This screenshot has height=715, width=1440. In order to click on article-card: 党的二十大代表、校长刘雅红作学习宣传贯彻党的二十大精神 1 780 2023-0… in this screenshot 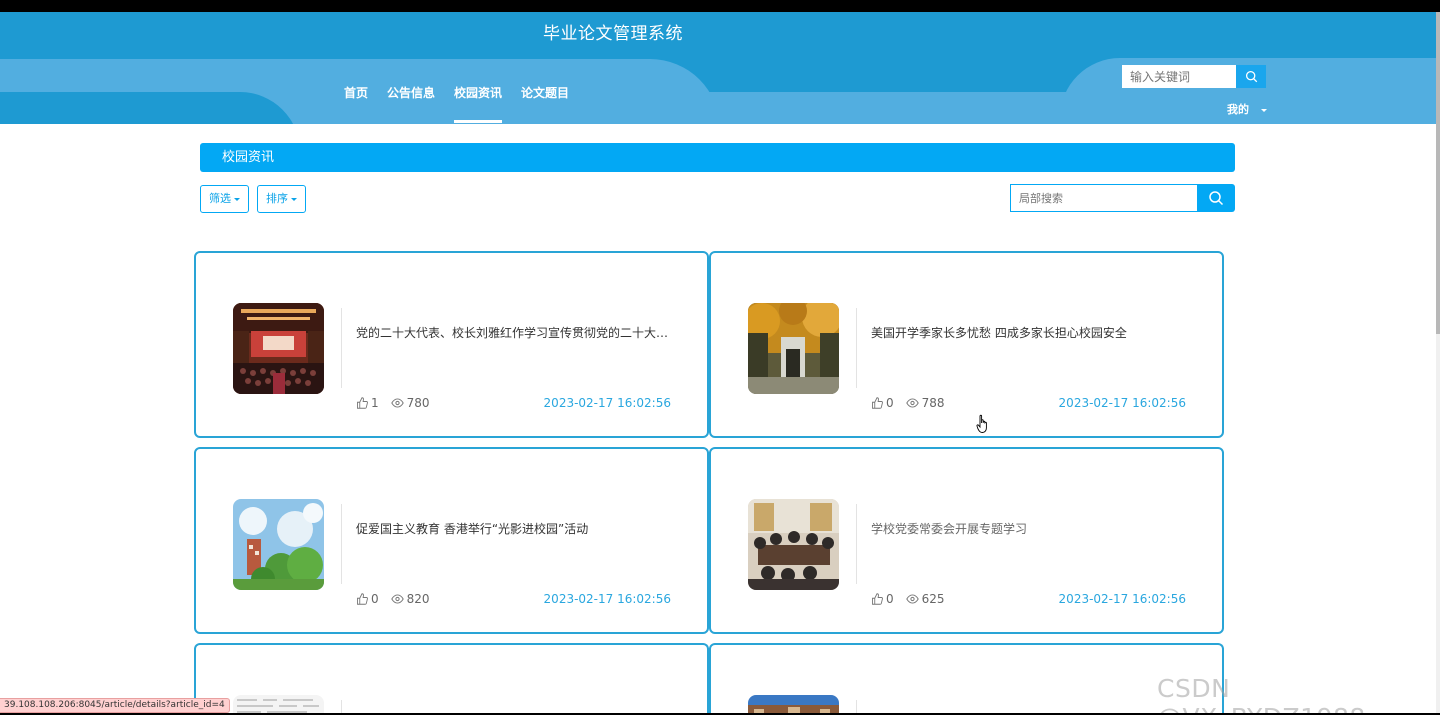, I will do `click(451, 344)`.